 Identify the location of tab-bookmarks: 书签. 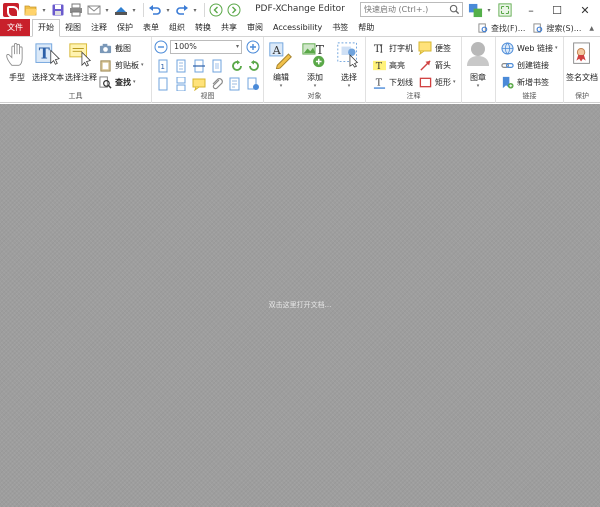
(340, 27).